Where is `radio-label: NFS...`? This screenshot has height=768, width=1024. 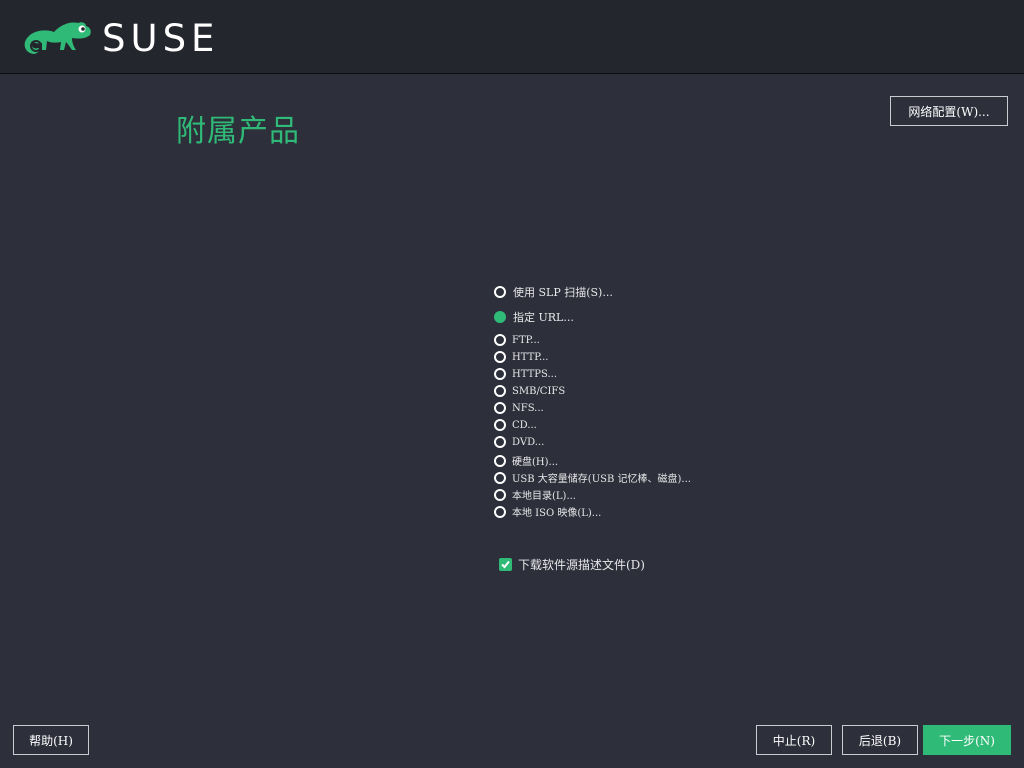 radio-label: NFS... is located at coordinates (528, 408).